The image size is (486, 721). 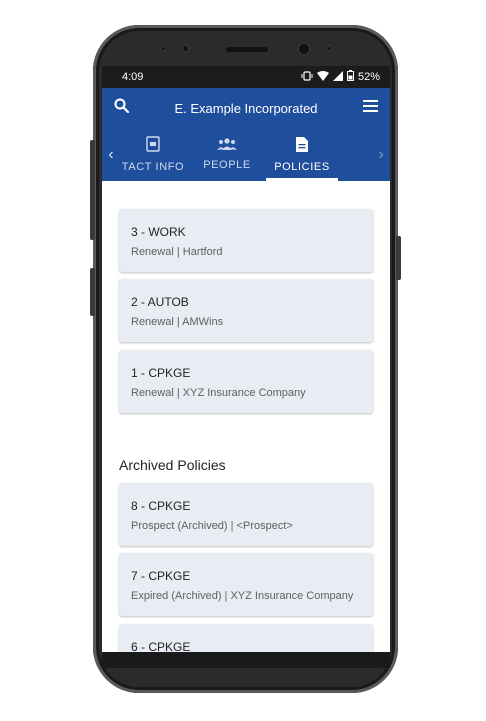 What do you see at coordinates (92, 190) in the screenshot?
I see `volume-up-button` at bounding box center [92, 190].